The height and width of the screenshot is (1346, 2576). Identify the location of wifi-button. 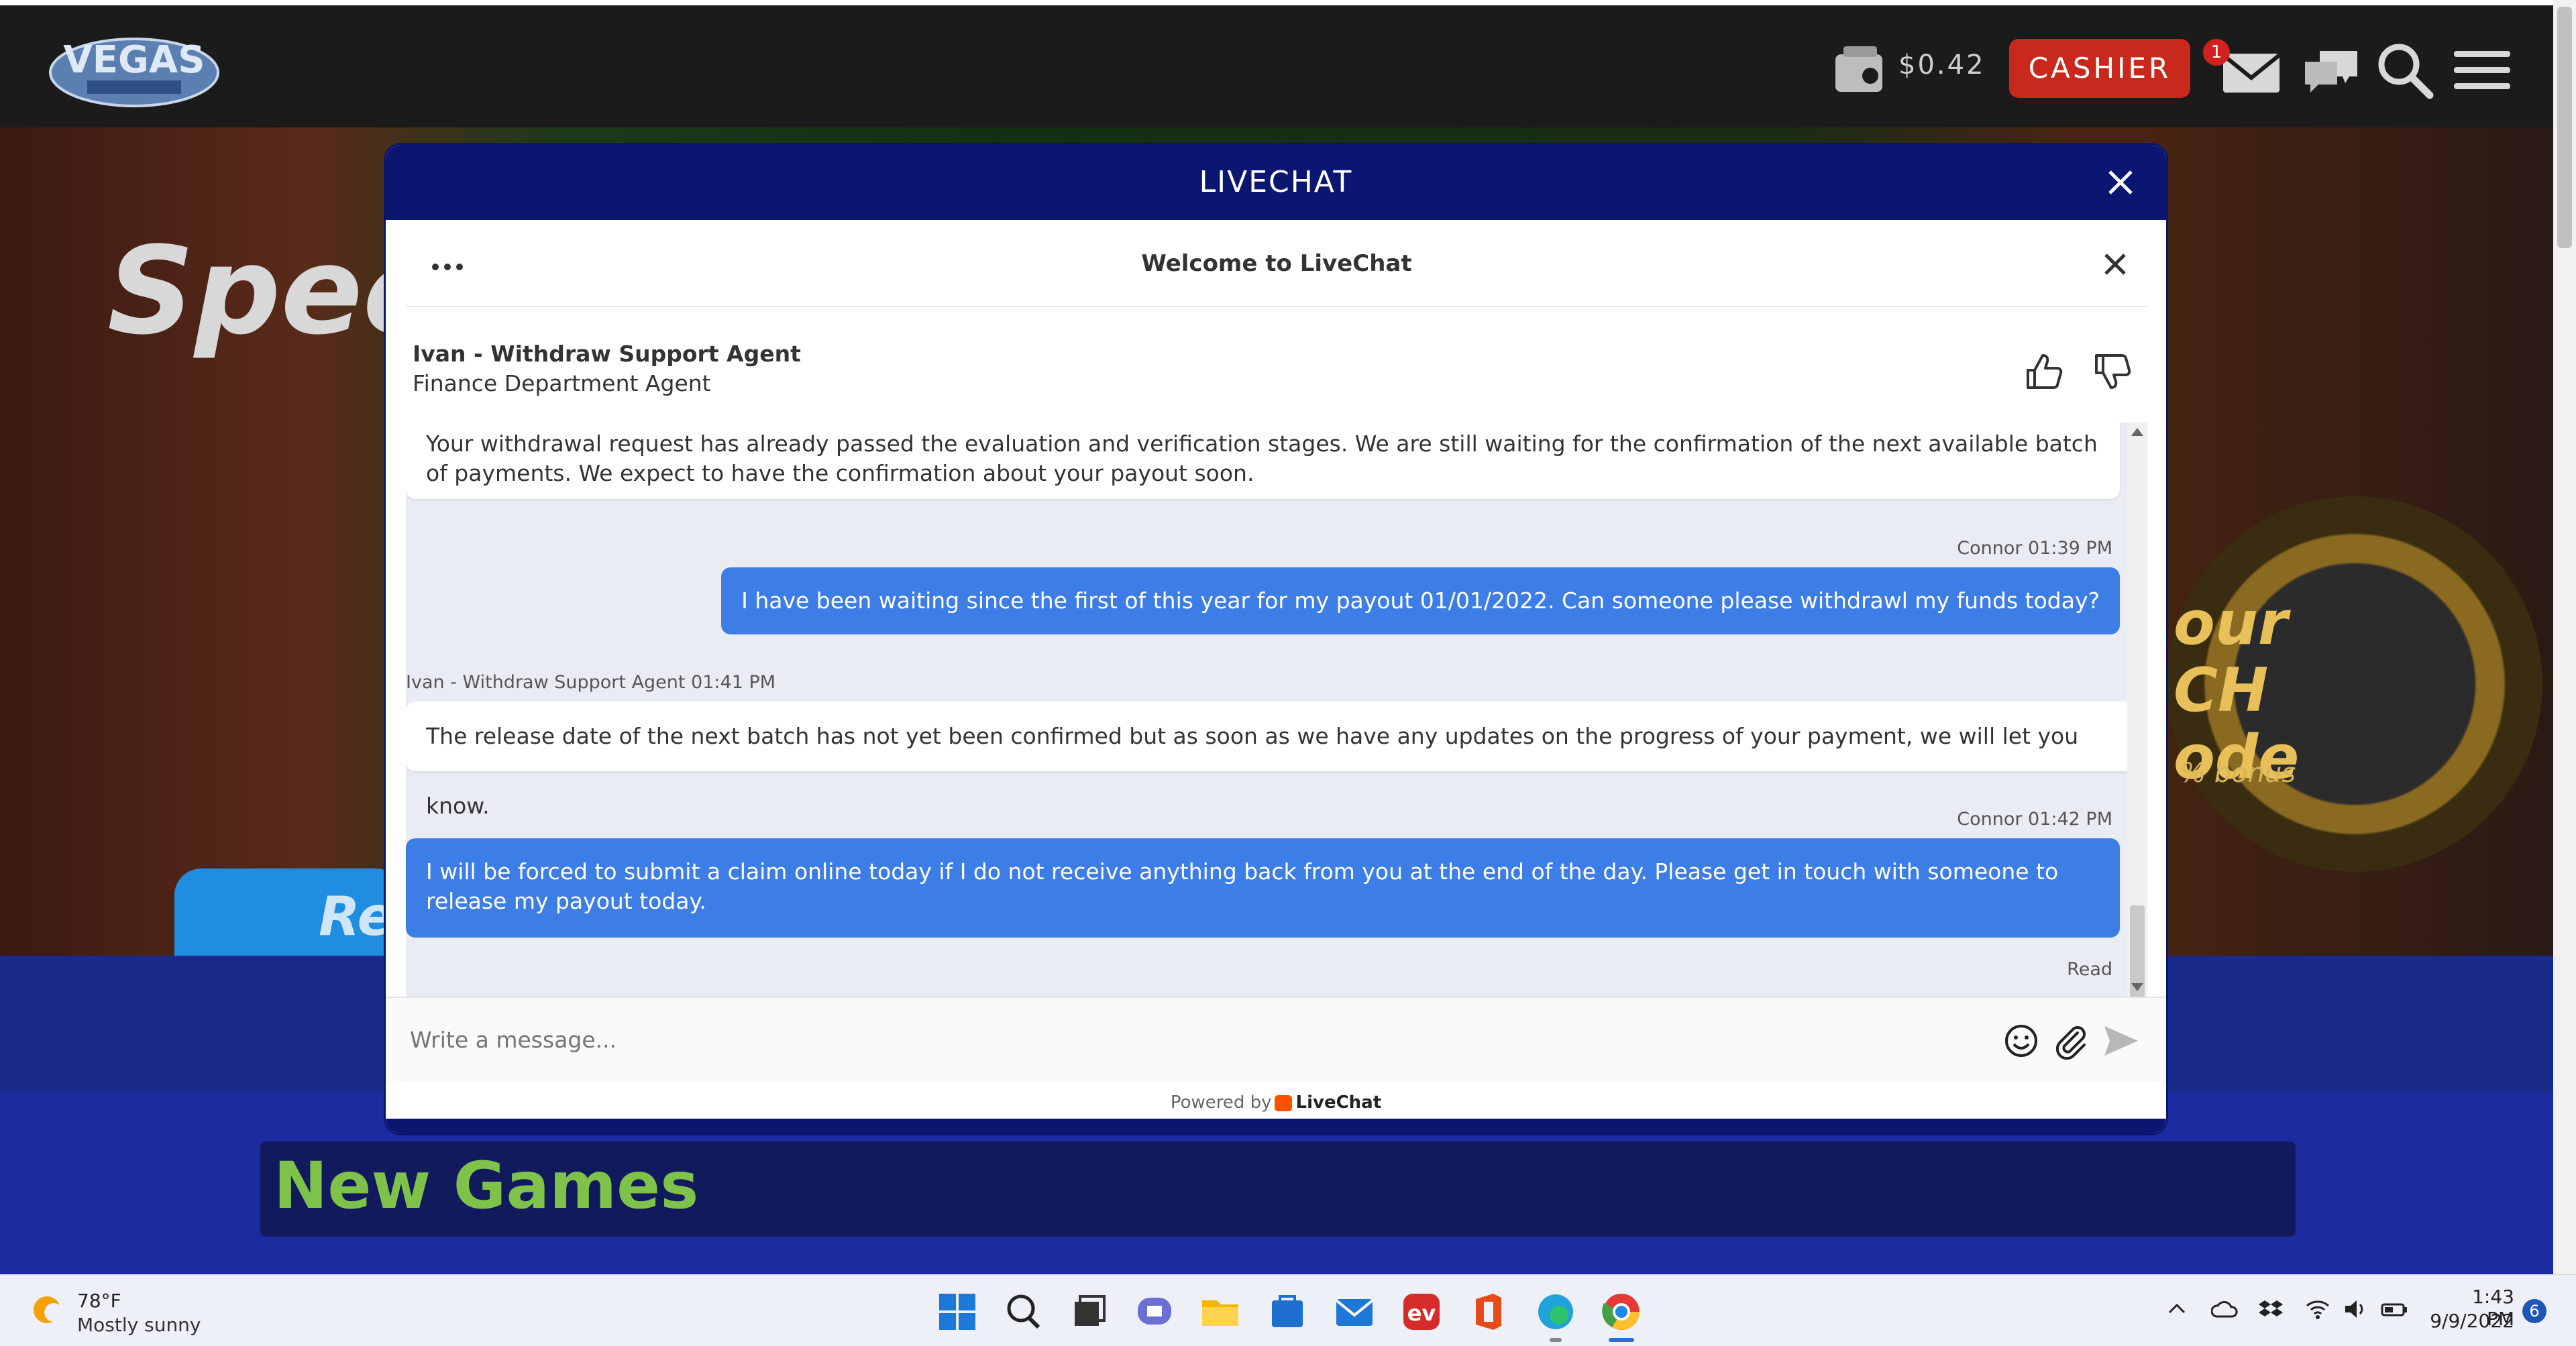
(2317, 1312).